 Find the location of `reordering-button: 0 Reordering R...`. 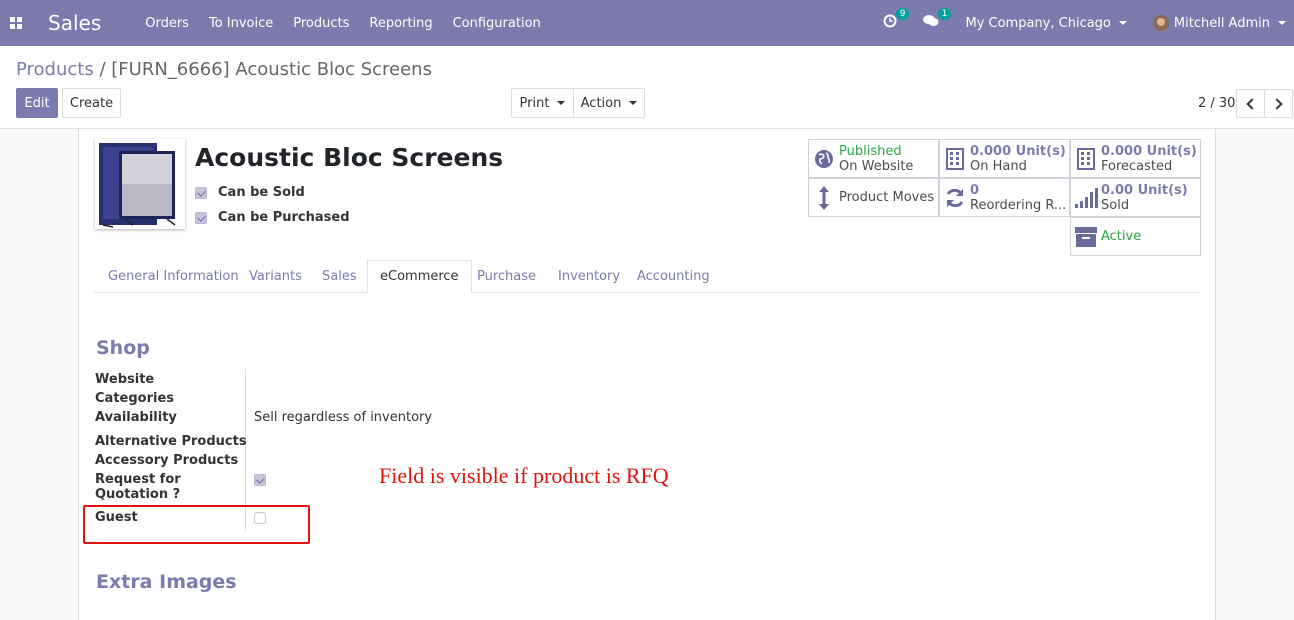

reordering-button: 0 Reordering R... is located at coordinates (1004, 197).